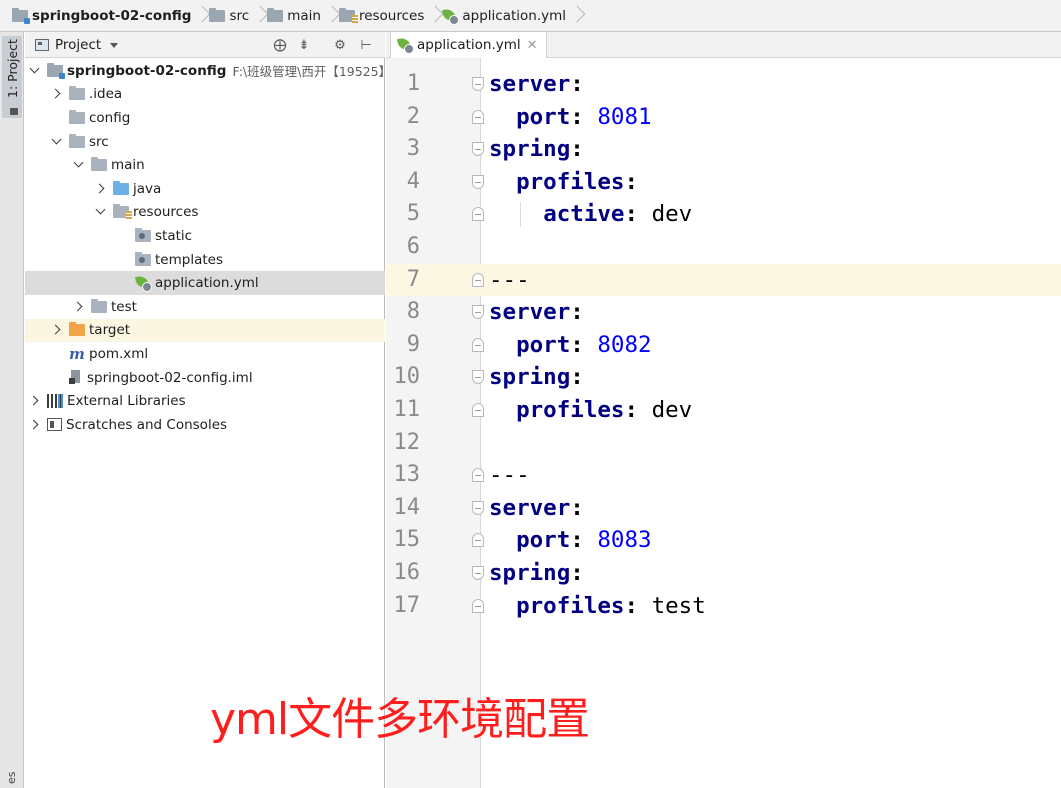  I want to click on breadcrumb-label: main, so click(304, 15).